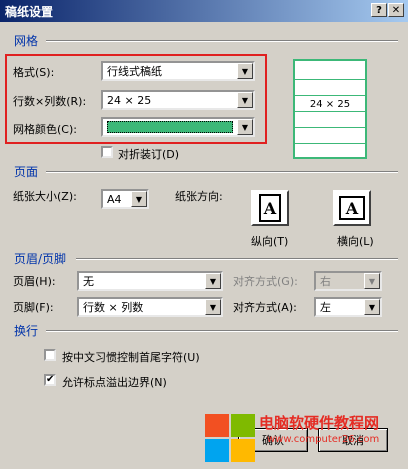 This screenshot has width=408, height=469. Describe the element at coordinates (323, 439) in the screenshot. I see `watermark-url: www.computer26.com` at that location.